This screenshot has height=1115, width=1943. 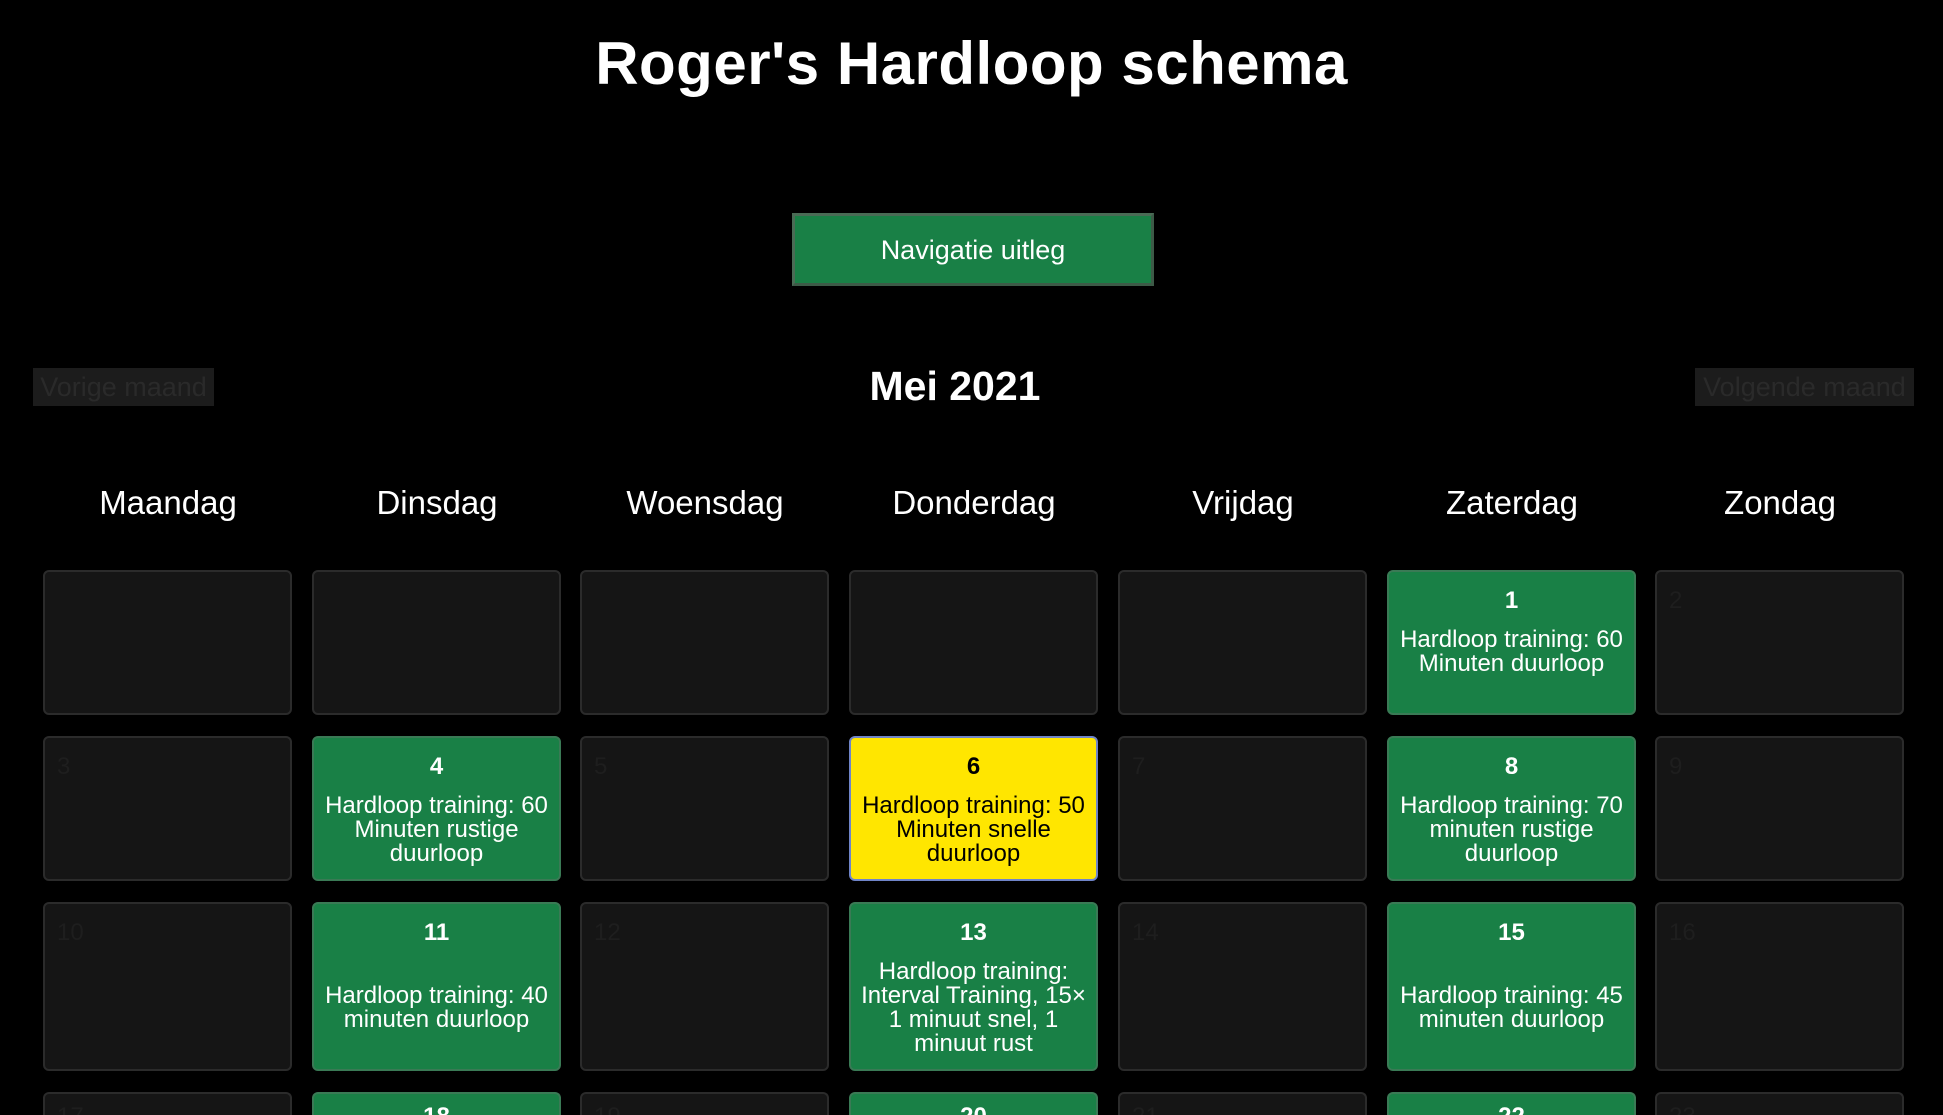 I want to click on day-number: 8, so click(x=1511, y=766).